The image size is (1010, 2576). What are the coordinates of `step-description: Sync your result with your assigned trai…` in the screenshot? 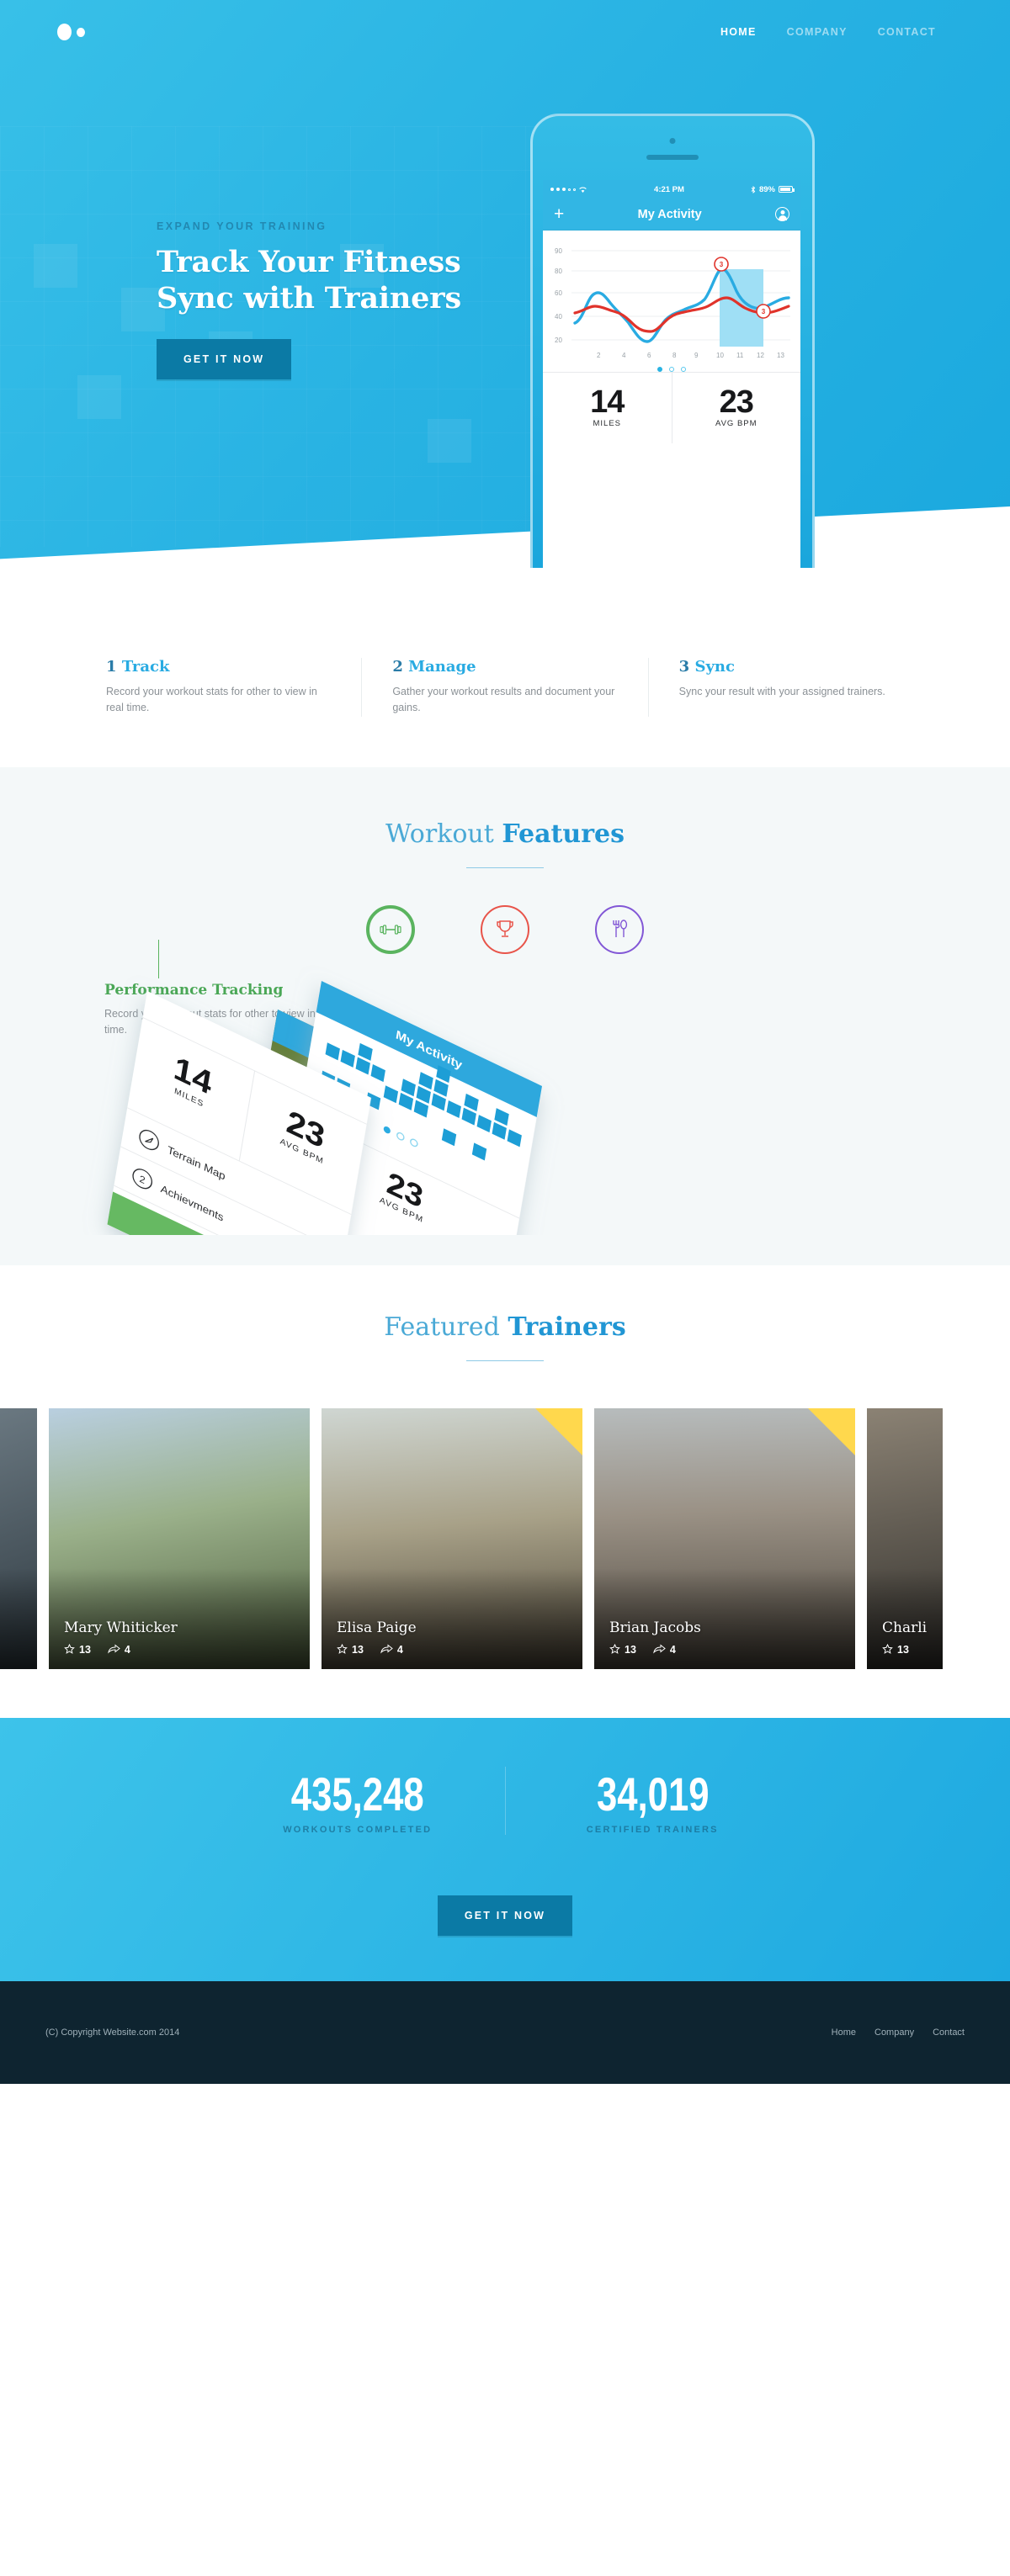 It's located at (781, 691).